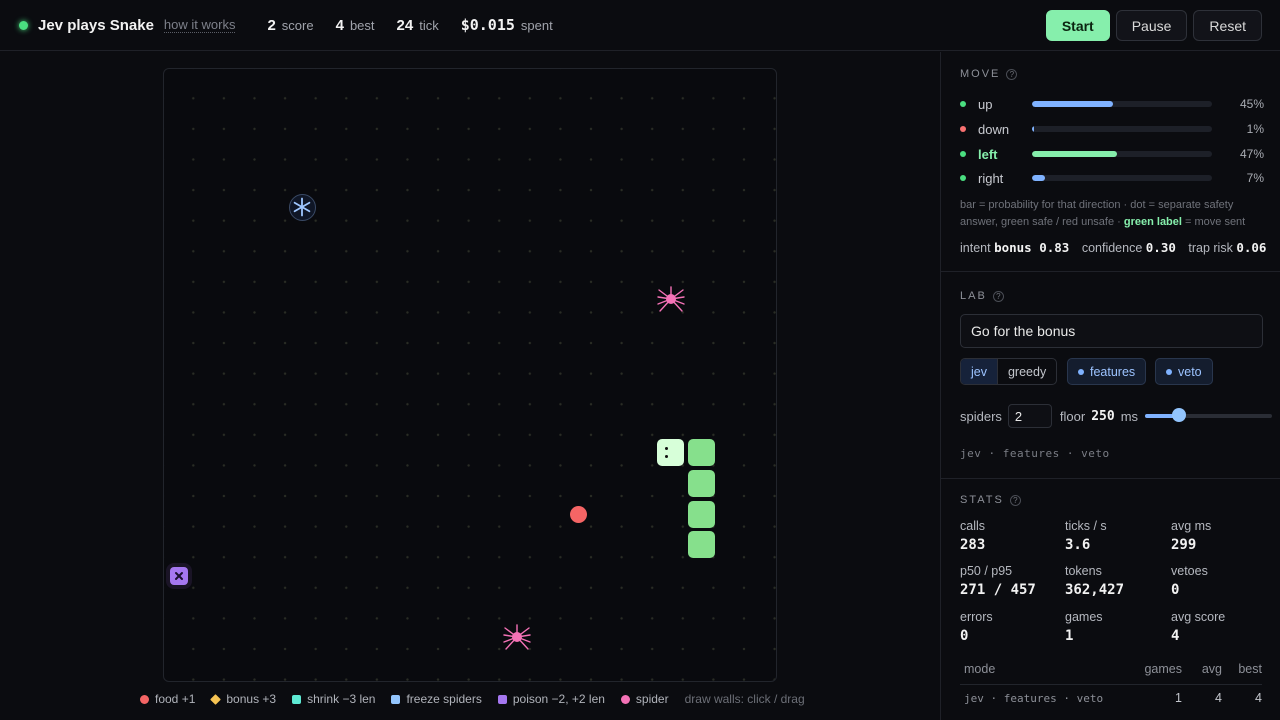  What do you see at coordinates (1160, 247) in the screenshot?
I see `confidence-value: 0.30` at bounding box center [1160, 247].